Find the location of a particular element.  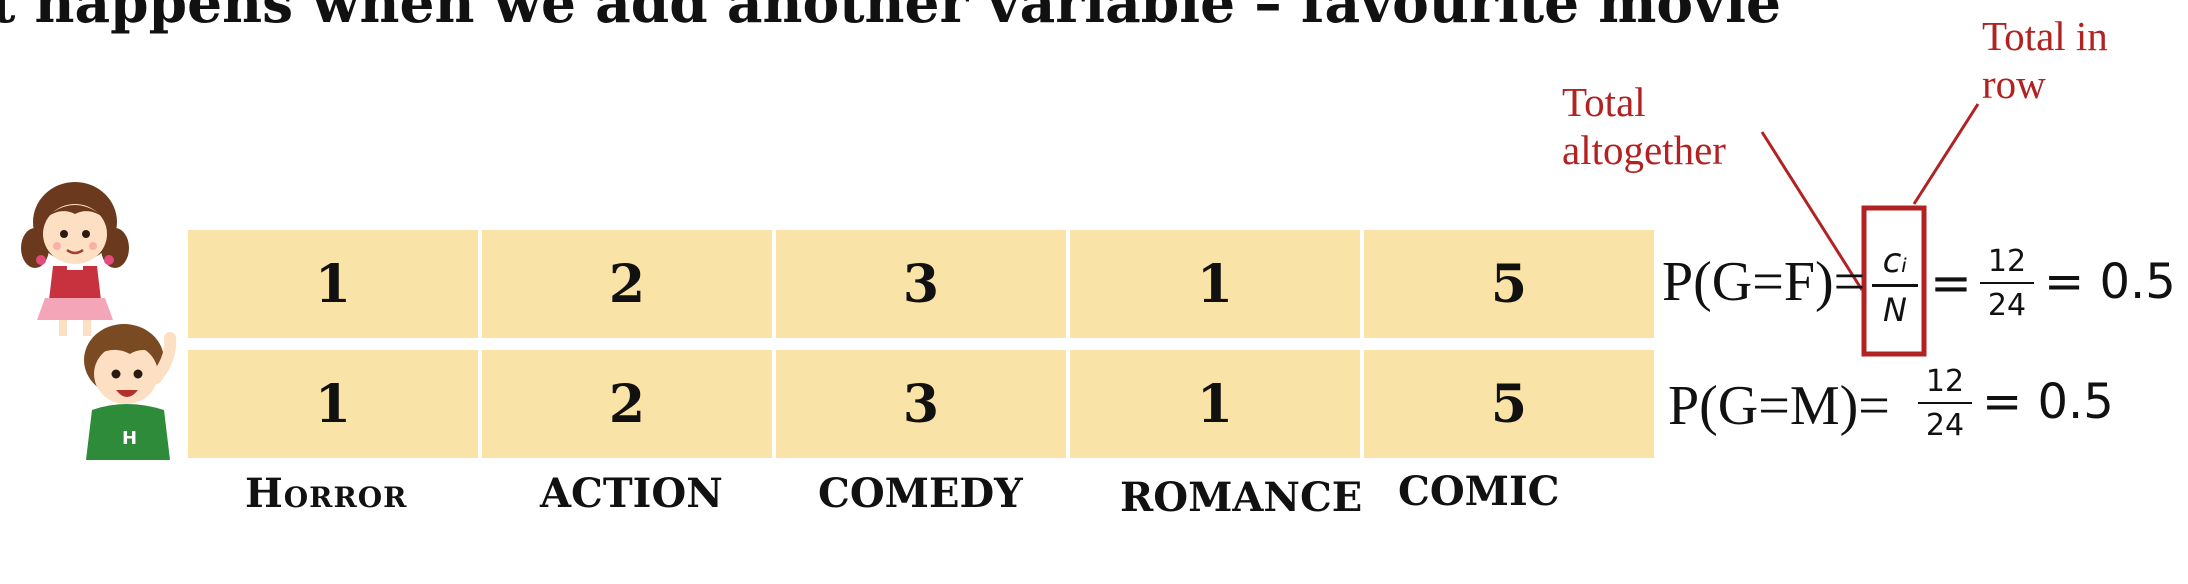

formula-female-fraction: 12 24 is located at coordinates (2007, 285).